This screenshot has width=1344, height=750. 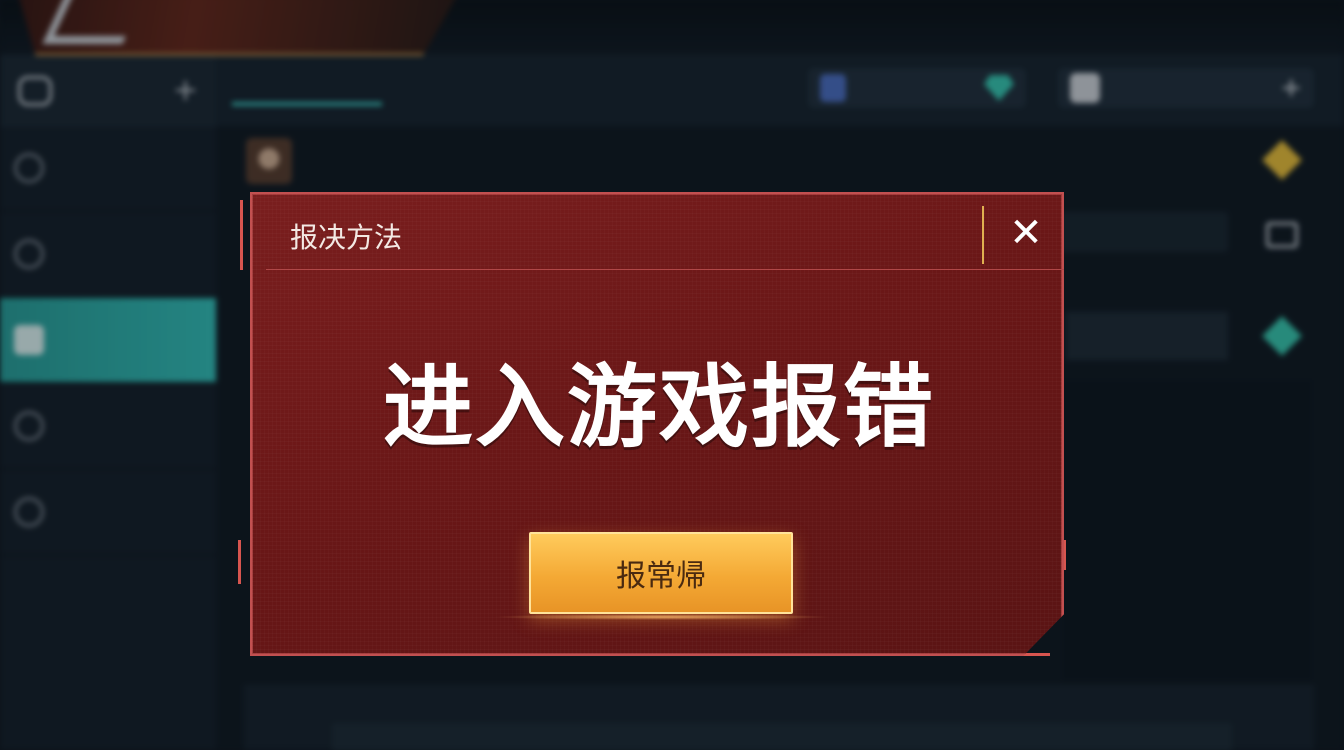 What do you see at coordinates (346, 237) in the screenshot?
I see `dialog-title: 报决方法` at bounding box center [346, 237].